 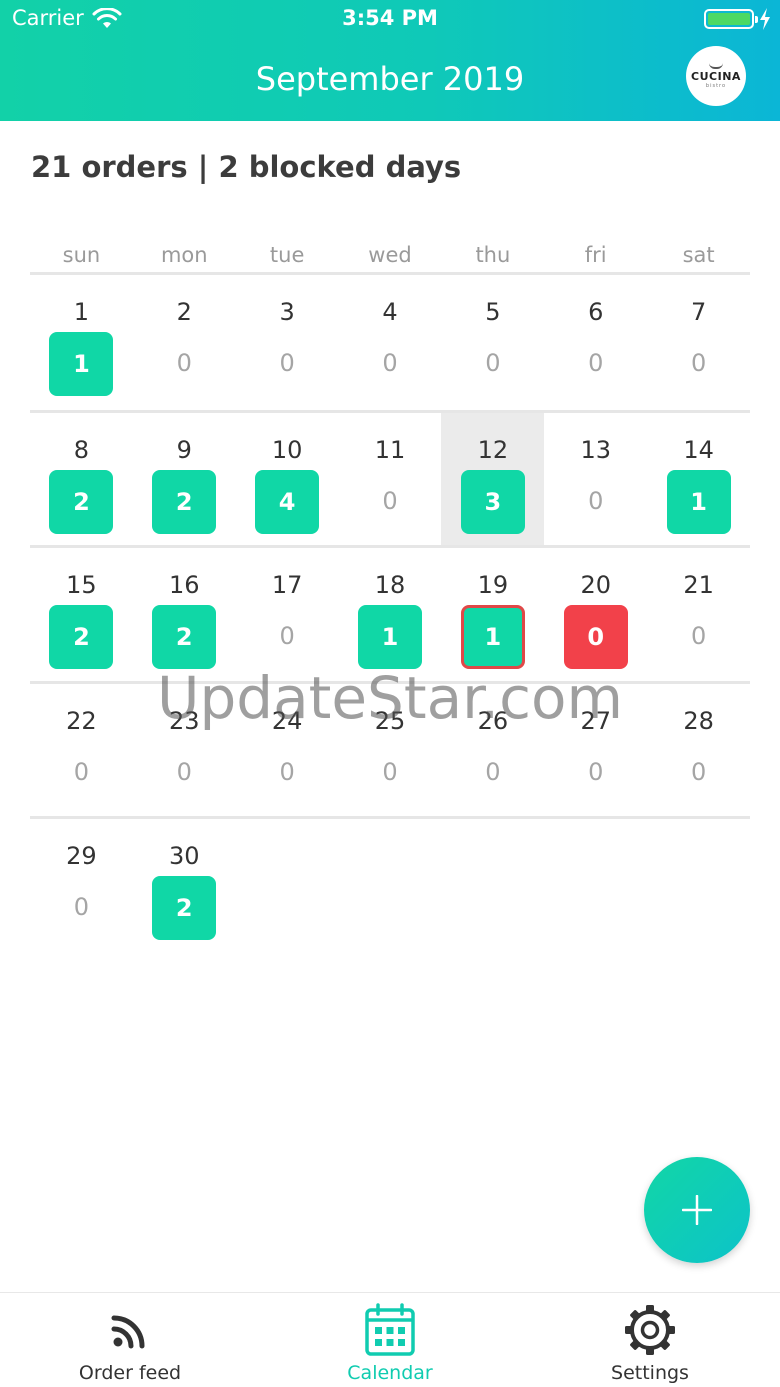 What do you see at coordinates (128, 1332) in the screenshot?
I see `rss-icon` at bounding box center [128, 1332].